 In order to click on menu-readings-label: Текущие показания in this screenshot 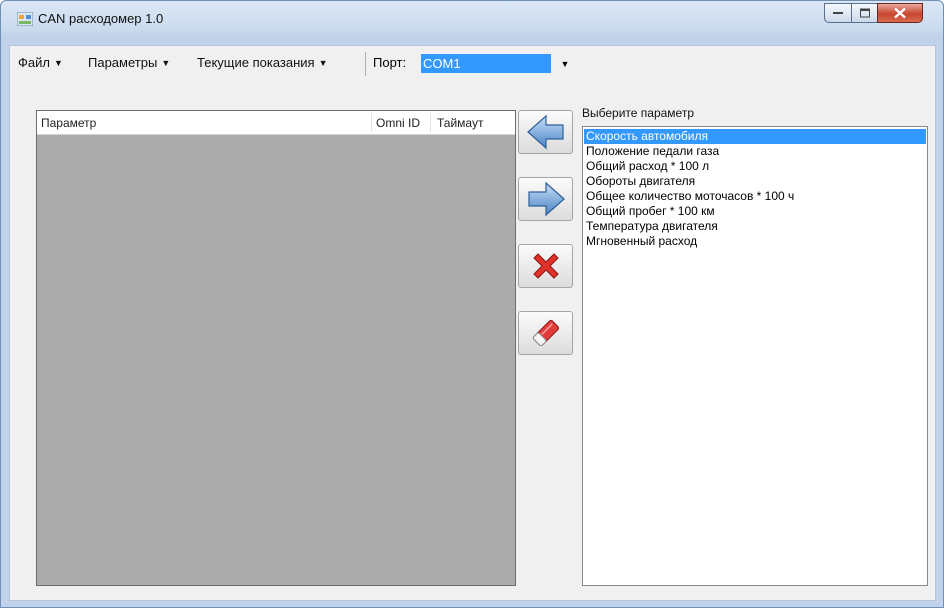, I will do `click(256, 62)`.